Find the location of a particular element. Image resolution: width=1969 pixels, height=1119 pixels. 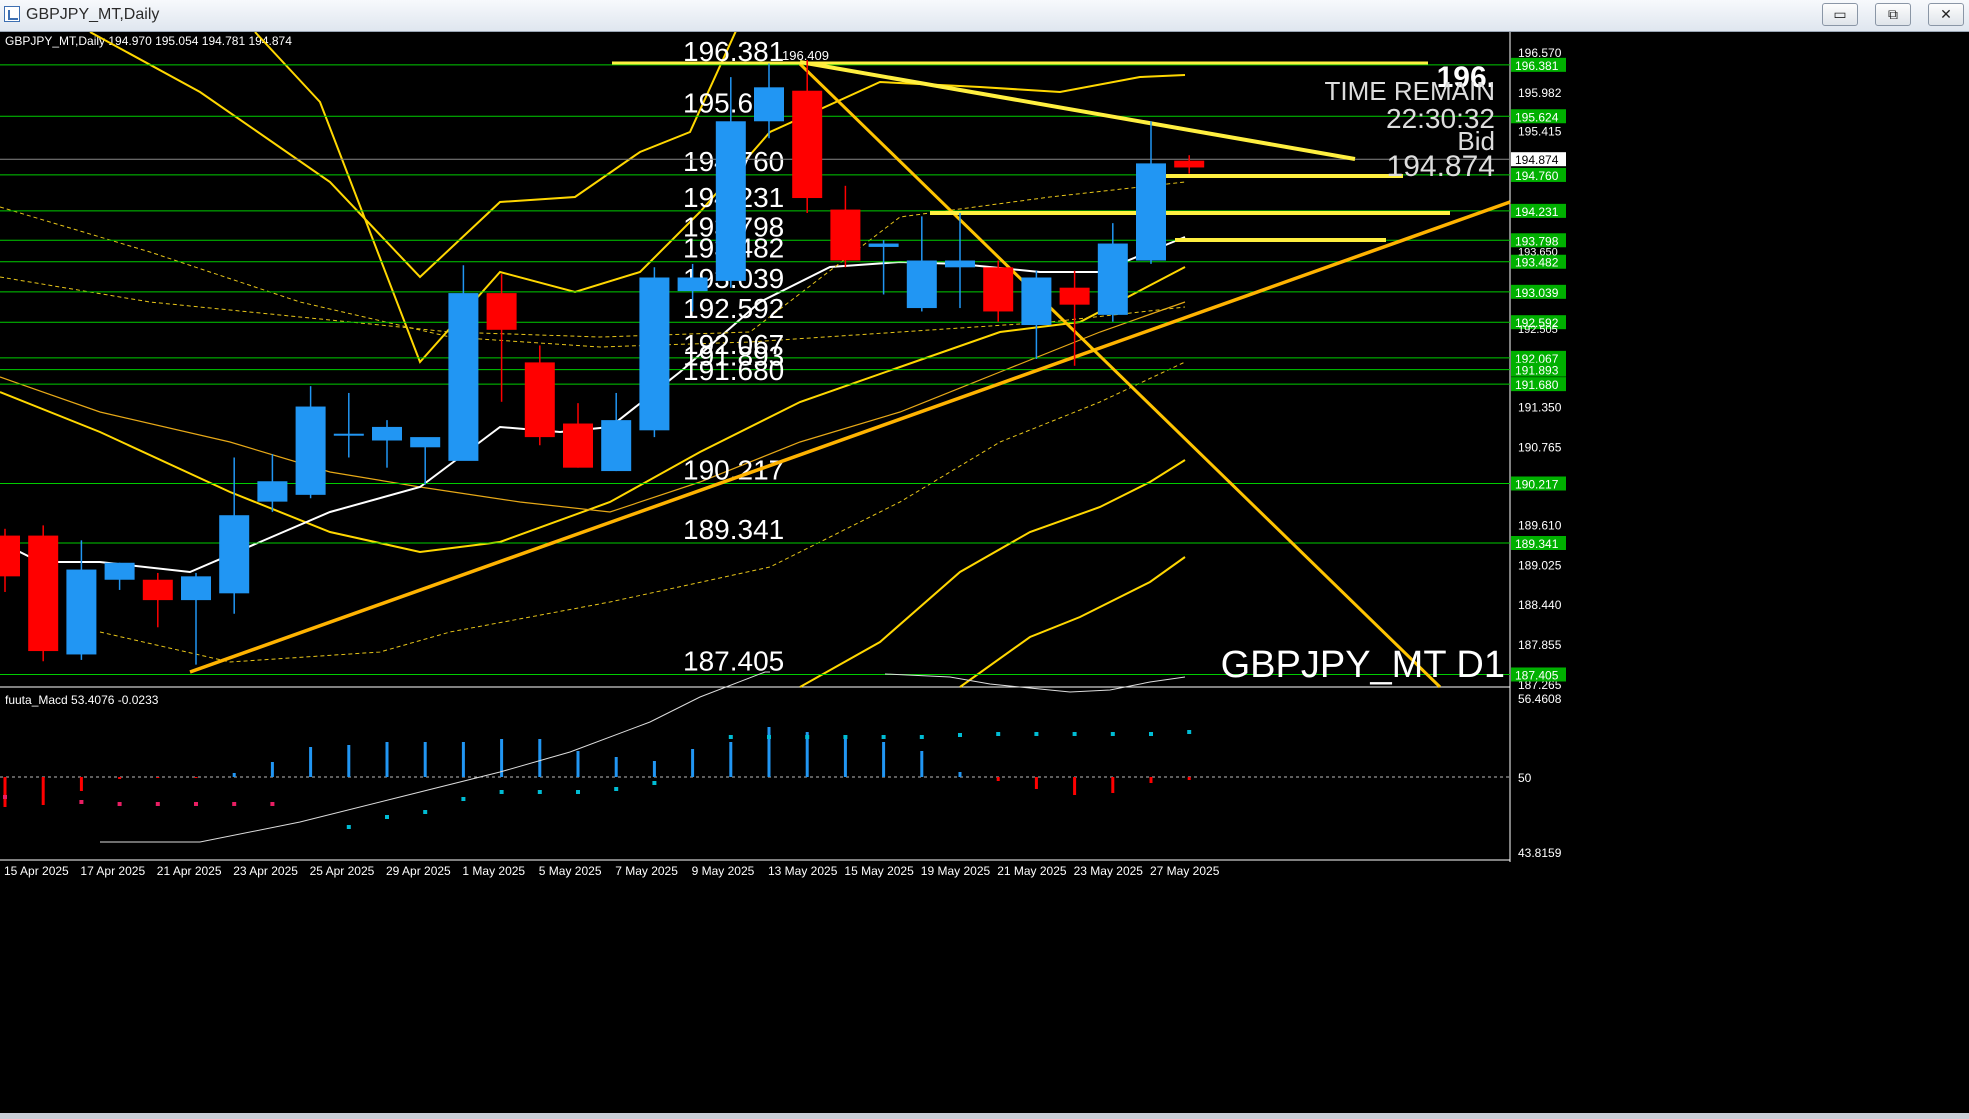

time-axis-label: 29 Apr 2025 is located at coordinates (418, 871).